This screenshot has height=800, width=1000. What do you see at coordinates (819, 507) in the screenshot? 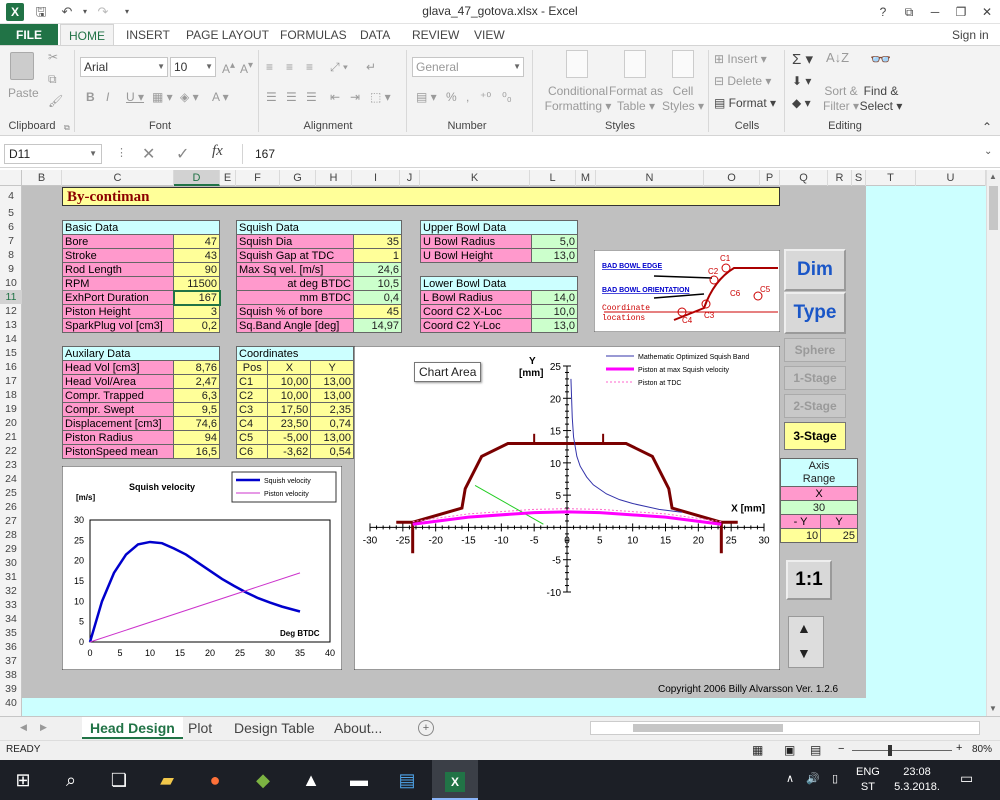
I see `axis-x-value: 30` at bounding box center [819, 507].